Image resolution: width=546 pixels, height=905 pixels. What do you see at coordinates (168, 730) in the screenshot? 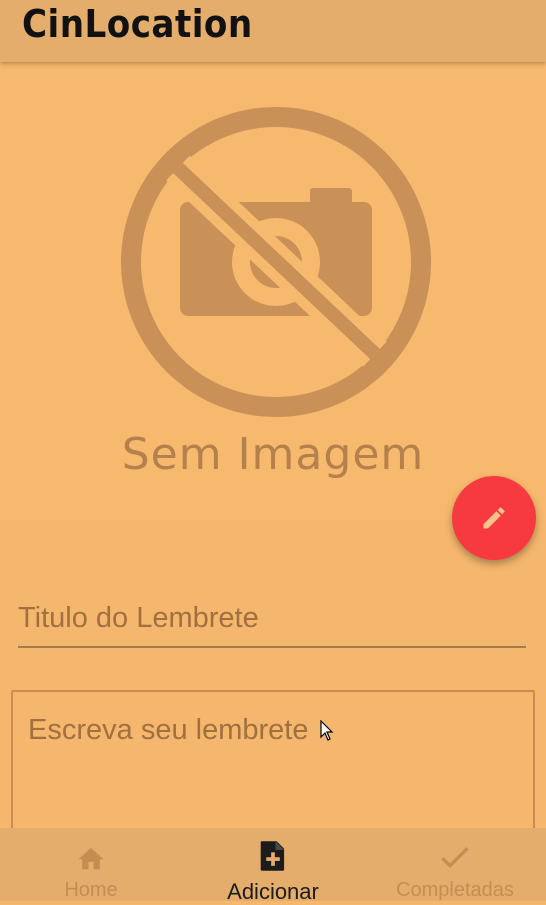
I see `reminder-body-placeholder: Escreva seu lembrete` at bounding box center [168, 730].